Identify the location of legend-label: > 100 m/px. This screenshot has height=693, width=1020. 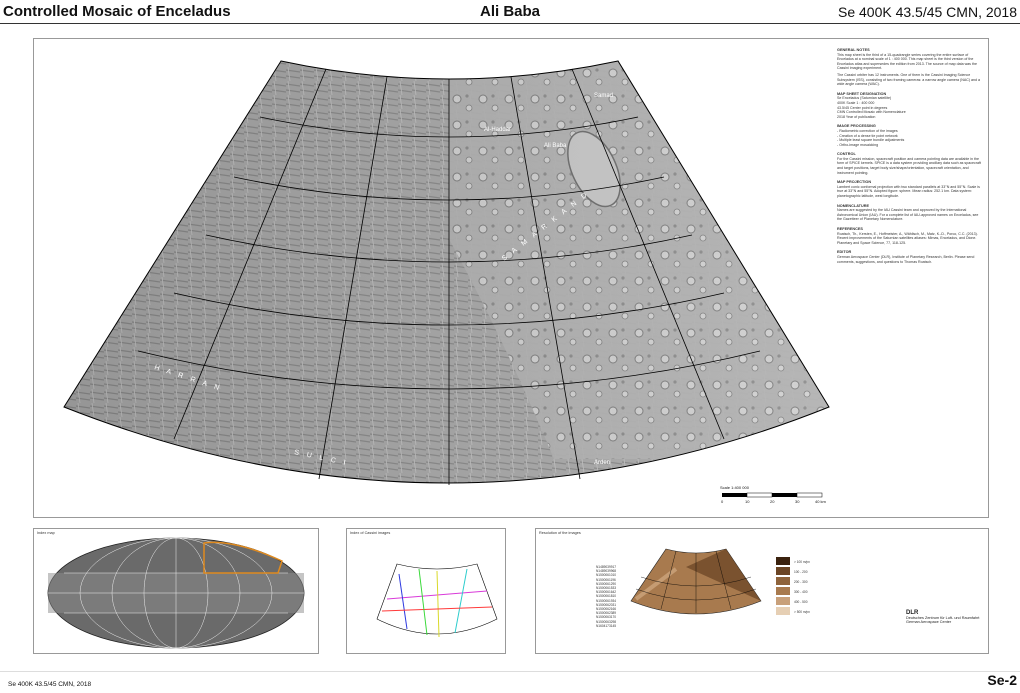
(802, 562).